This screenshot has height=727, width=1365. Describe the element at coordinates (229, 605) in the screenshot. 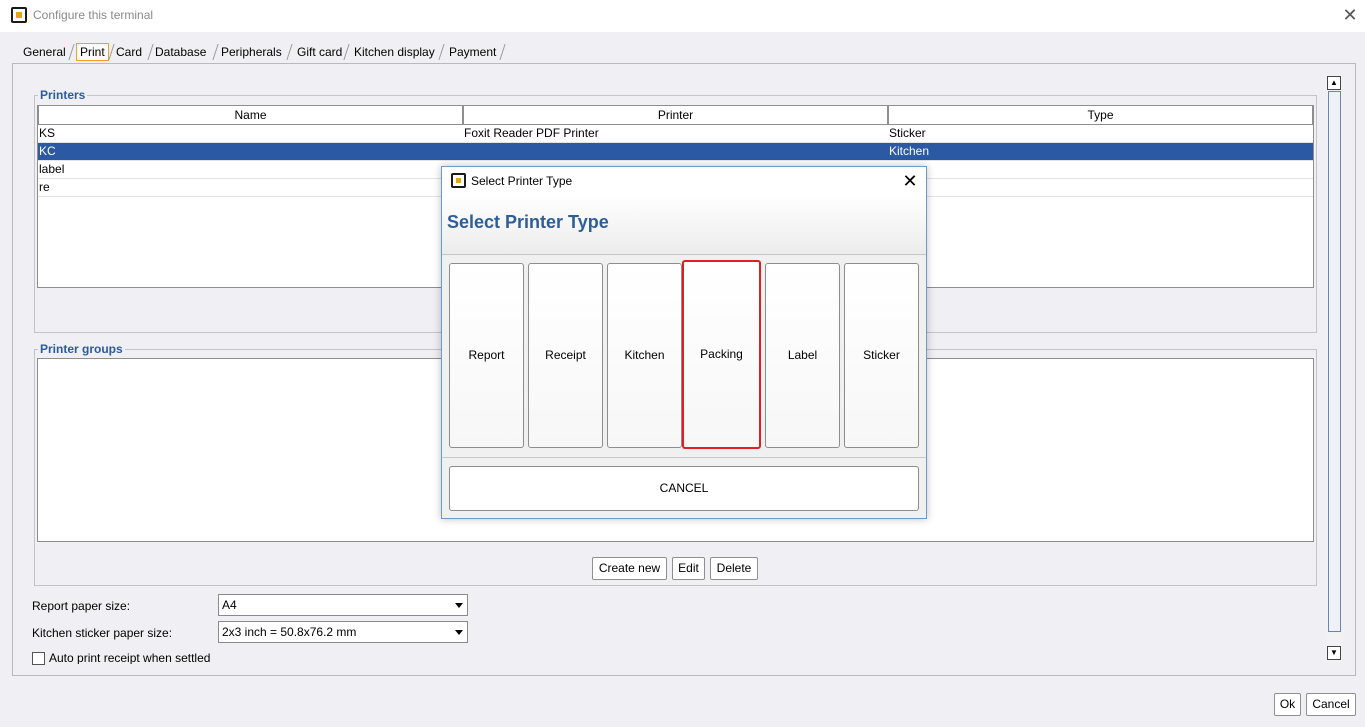

I see `report-paper-size-value: A4` at that location.